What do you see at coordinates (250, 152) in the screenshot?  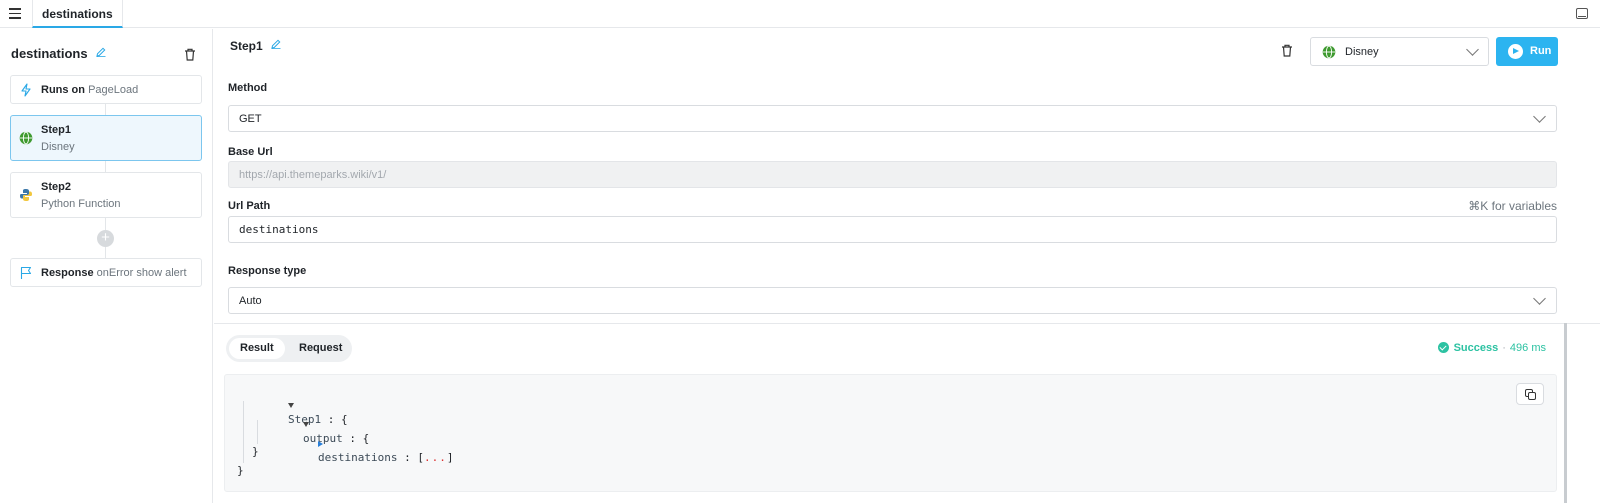 I see `base-url-label: Base Url` at bounding box center [250, 152].